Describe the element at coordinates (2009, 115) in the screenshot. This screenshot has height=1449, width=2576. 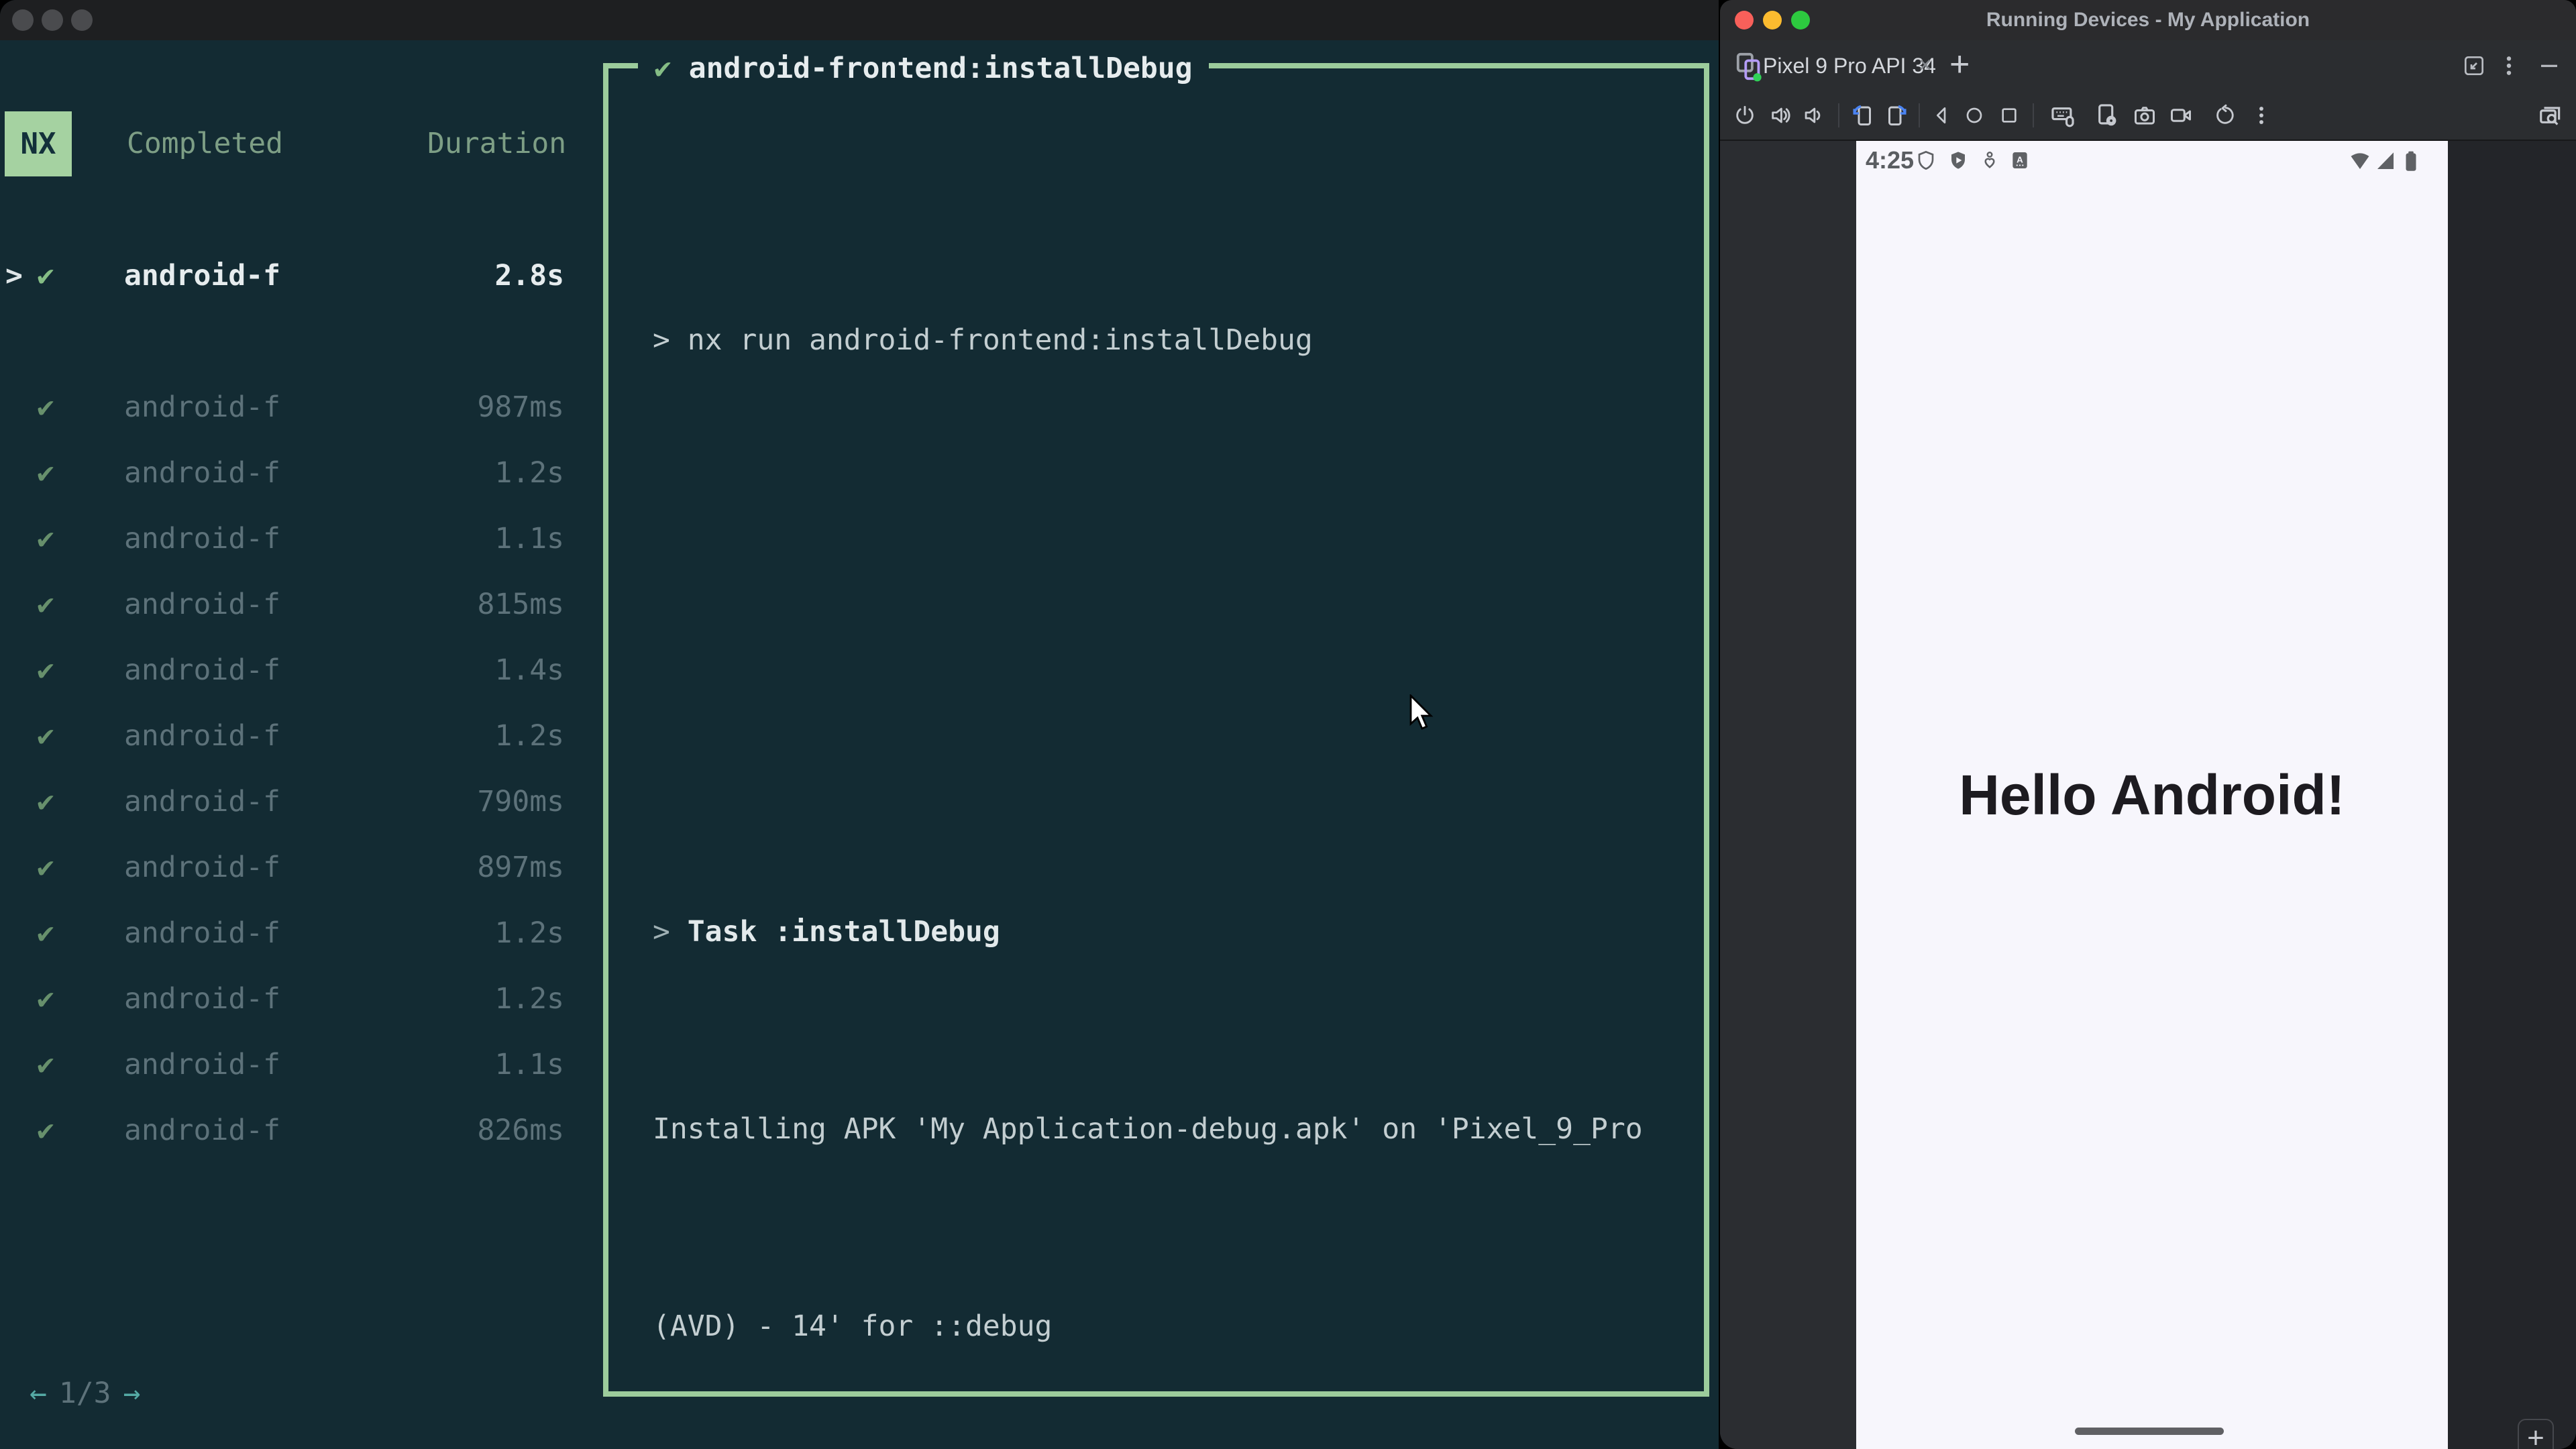
I see `overview-icon` at that location.